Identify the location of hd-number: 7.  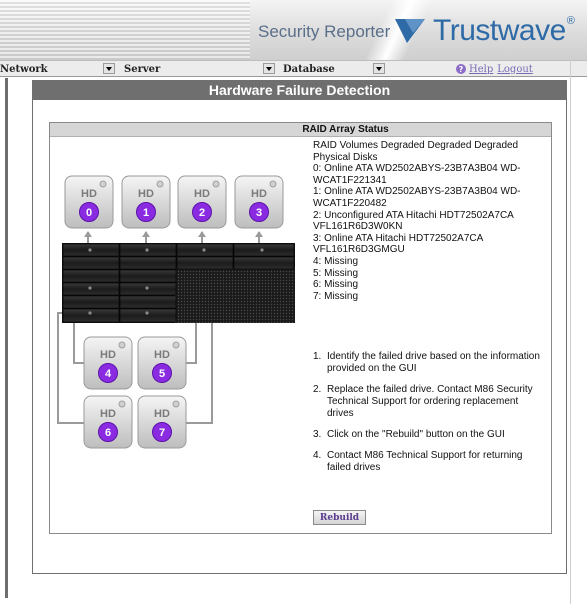
(162, 433).